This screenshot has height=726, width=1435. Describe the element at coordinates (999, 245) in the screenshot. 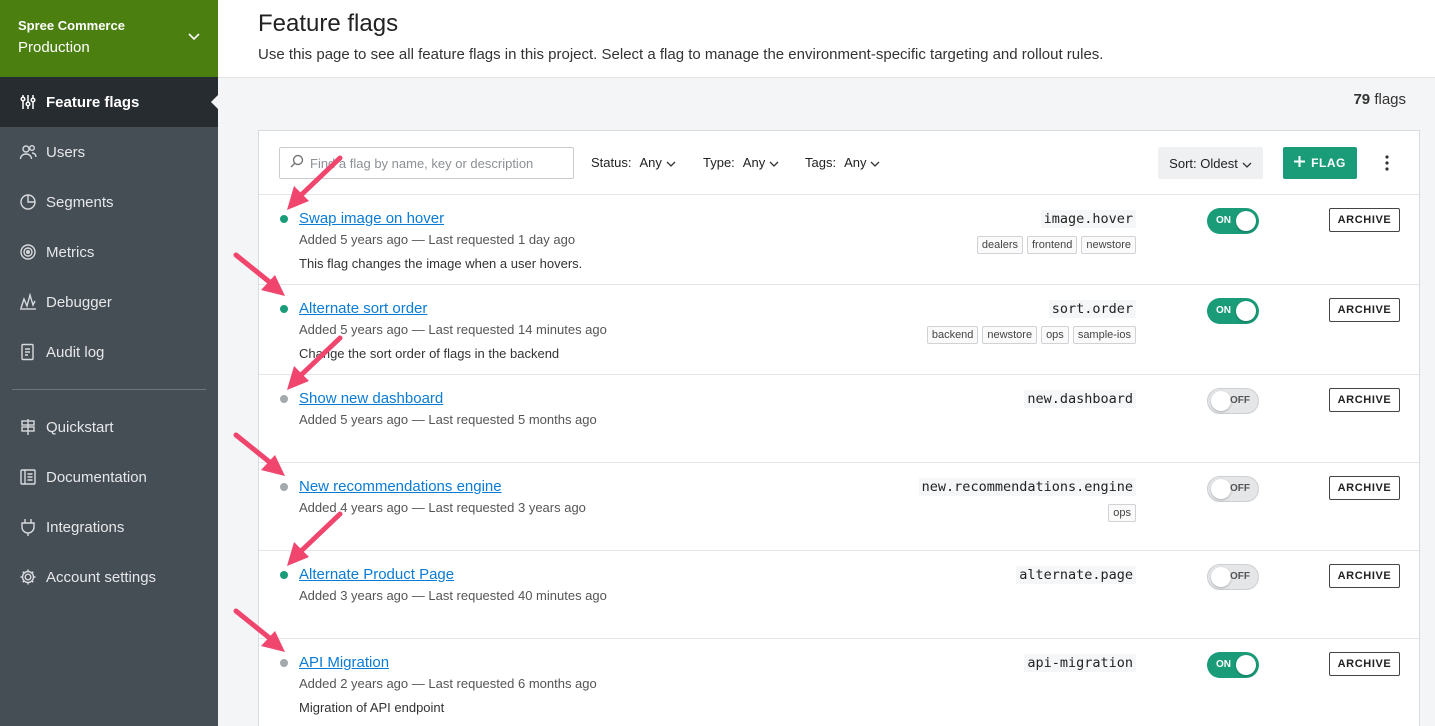

I see `tag: dealers` at that location.